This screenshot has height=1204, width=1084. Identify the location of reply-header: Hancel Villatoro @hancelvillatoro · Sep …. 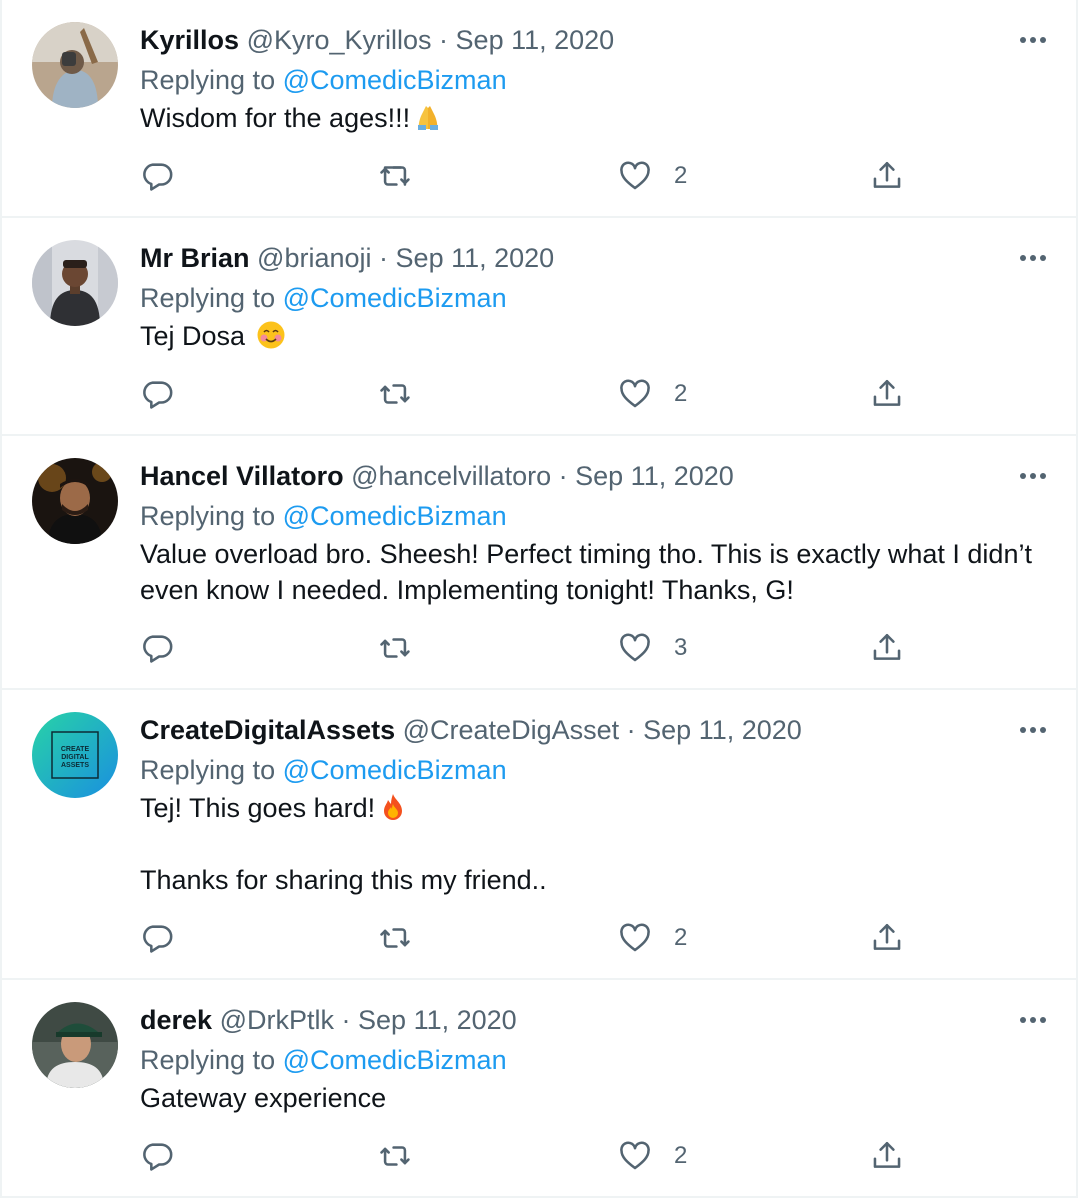
(568, 476).